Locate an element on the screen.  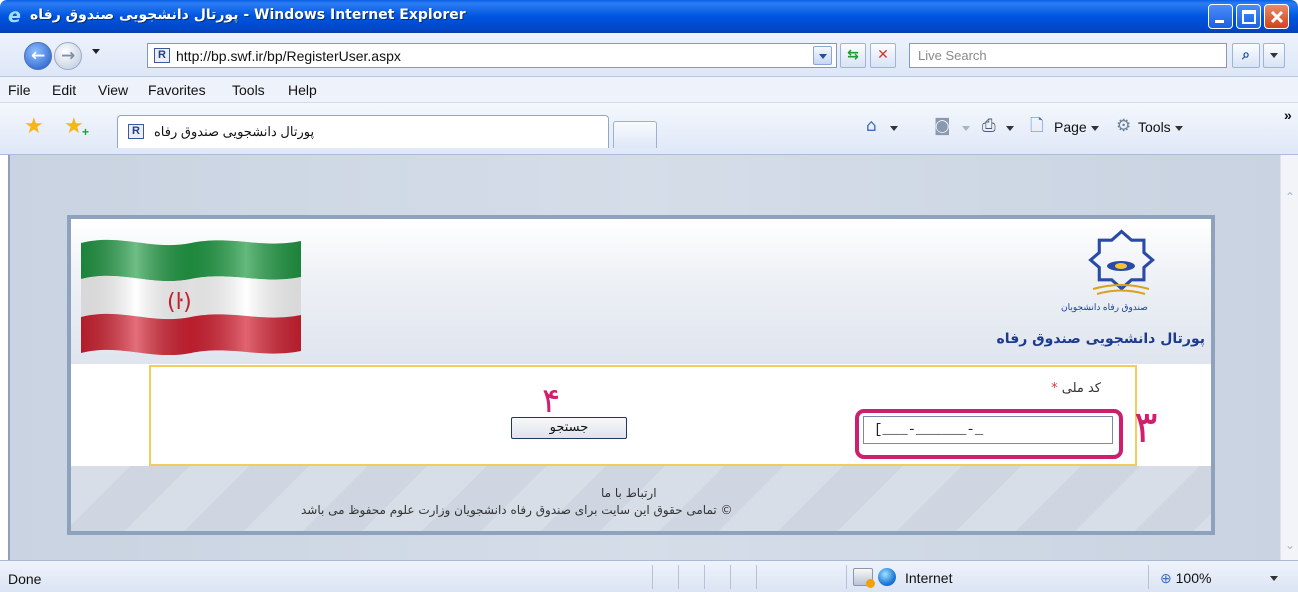
page-menu: Page is located at coordinates (1076, 127).